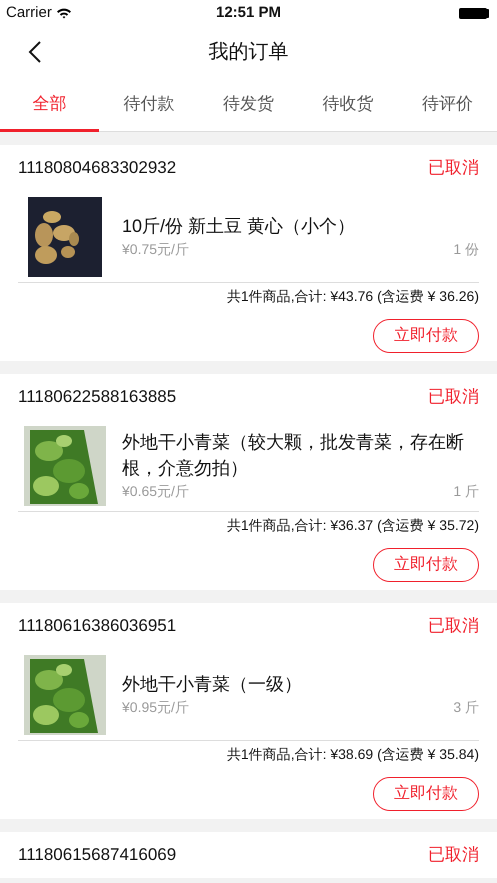 This screenshot has height=883, width=497. Describe the element at coordinates (248, 52) in the screenshot. I see `page-title: 我的订单` at that location.